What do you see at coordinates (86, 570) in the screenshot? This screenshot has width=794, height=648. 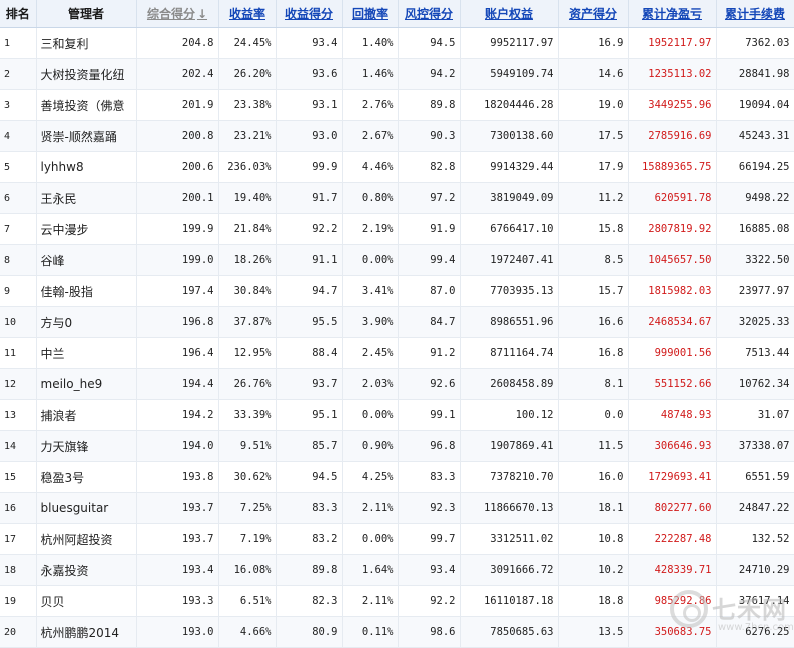 I see `cell-manager: 永嘉投资` at bounding box center [86, 570].